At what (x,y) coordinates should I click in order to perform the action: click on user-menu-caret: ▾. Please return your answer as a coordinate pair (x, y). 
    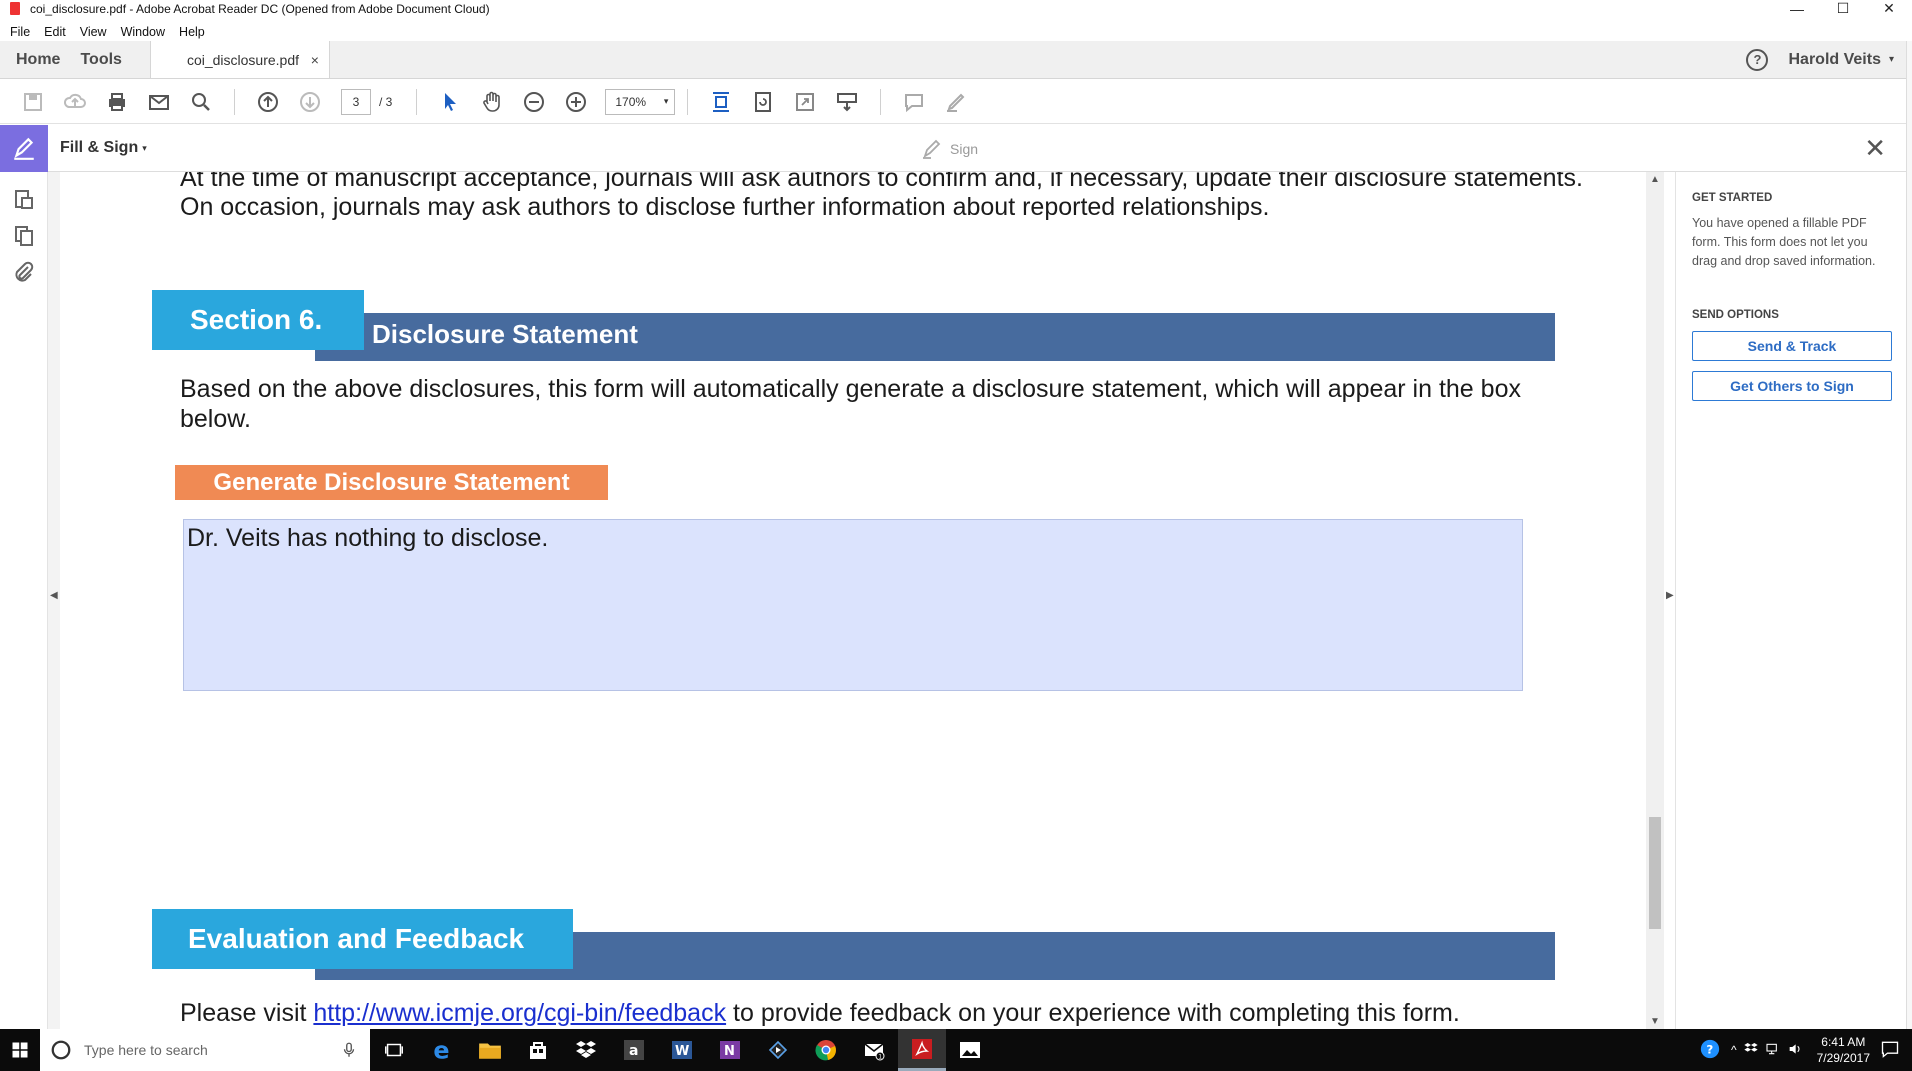
    Looking at the image, I should click on (1891, 59).